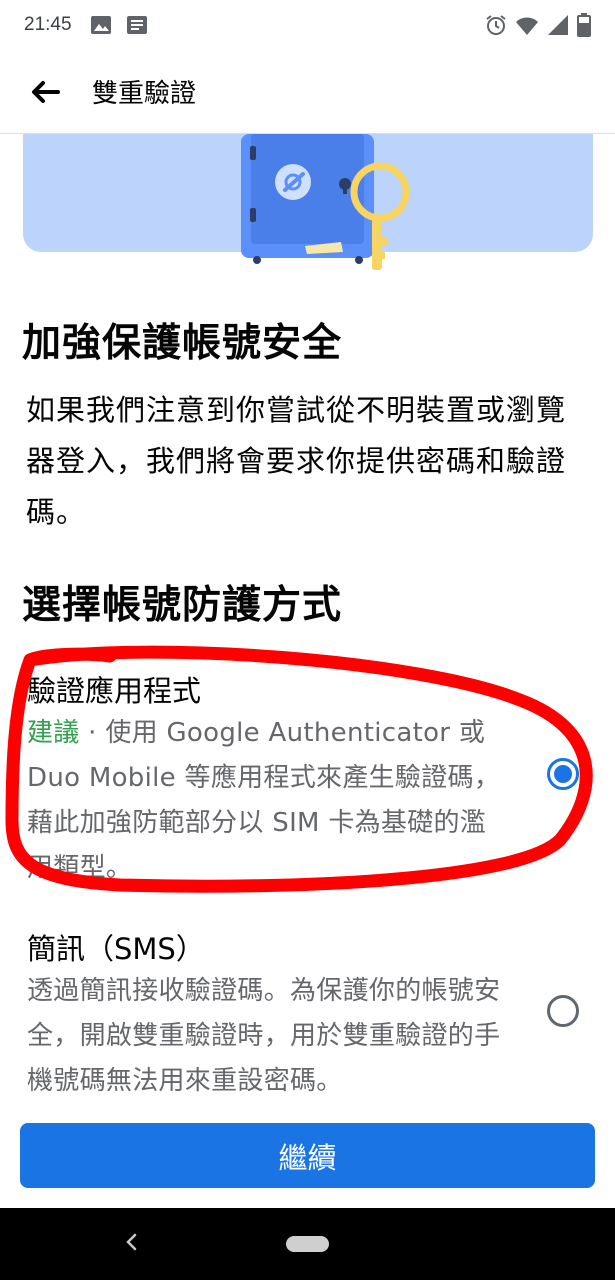  What do you see at coordinates (116, 949) in the screenshot?
I see `option-title: 簡訊（SMS）` at bounding box center [116, 949].